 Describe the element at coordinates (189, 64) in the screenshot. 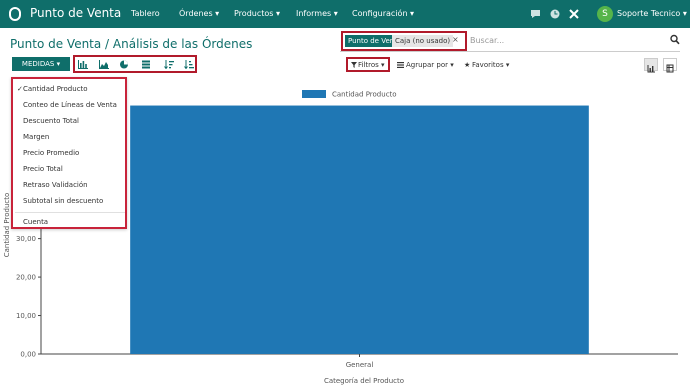

I see `sort-ascending-icon` at that location.